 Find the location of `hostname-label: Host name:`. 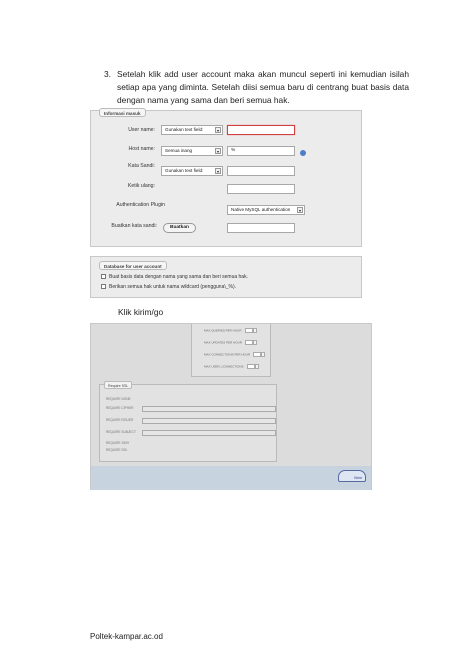

hostname-label: Host name: is located at coordinates (141, 149).